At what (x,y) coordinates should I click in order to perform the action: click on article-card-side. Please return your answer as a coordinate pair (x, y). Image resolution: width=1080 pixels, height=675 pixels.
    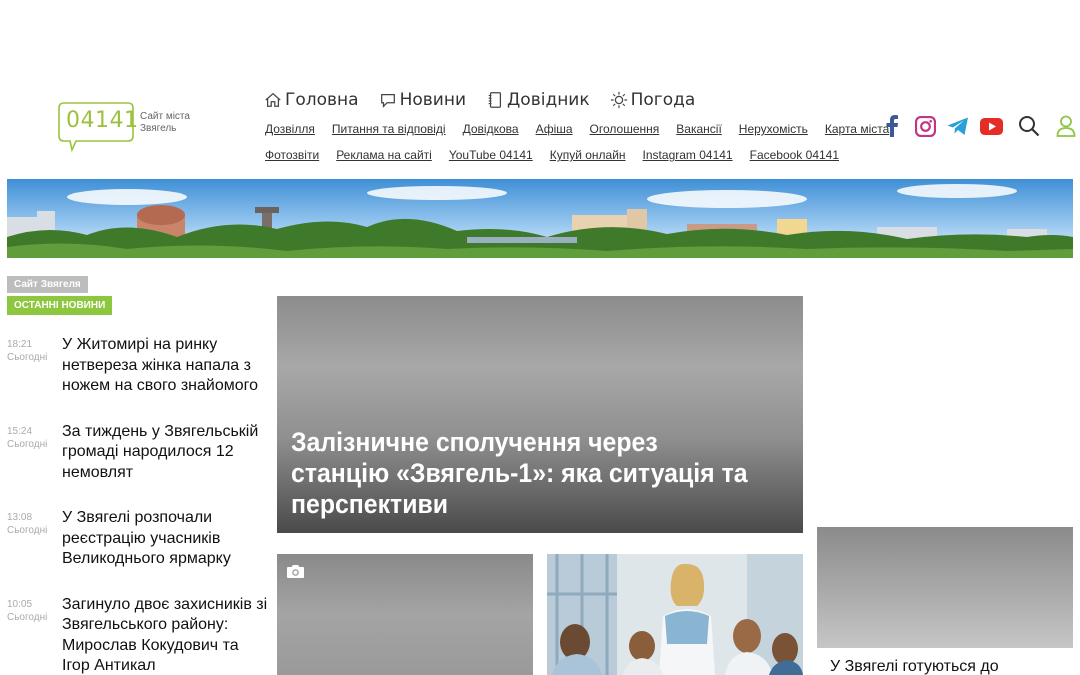
    Looking at the image, I should click on (945, 587).